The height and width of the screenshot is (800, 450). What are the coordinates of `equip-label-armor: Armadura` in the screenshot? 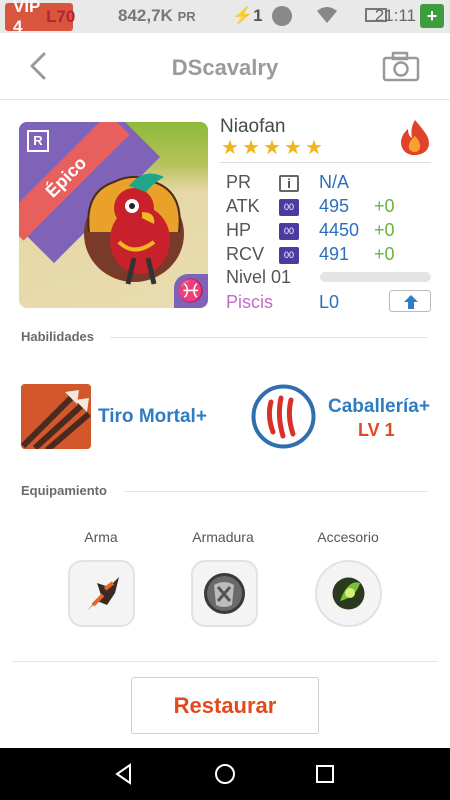 It's located at (223, 537).